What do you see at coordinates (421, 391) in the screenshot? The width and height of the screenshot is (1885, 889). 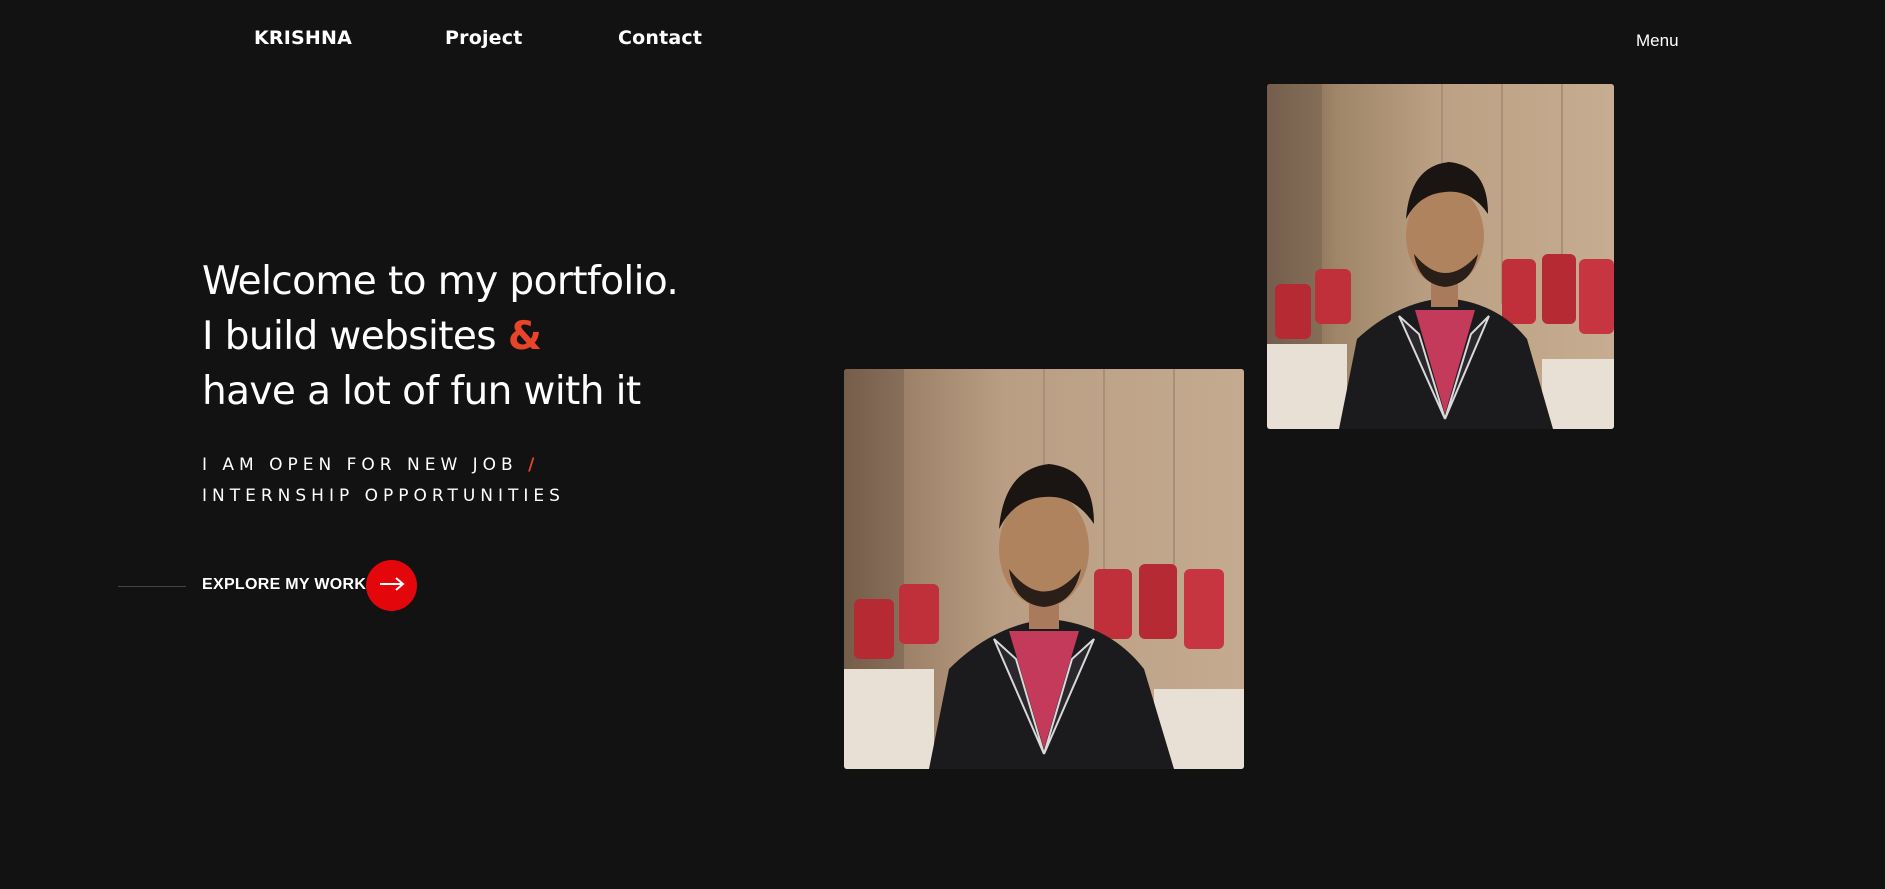 I see `hero-line-3: have a lot of fun with it` at bounding box center [421, 391].